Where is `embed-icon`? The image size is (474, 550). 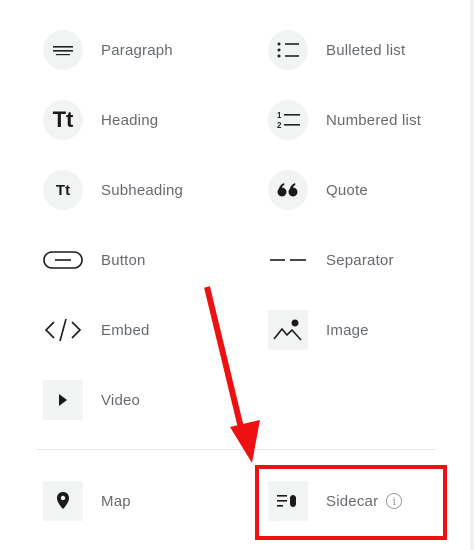
embed-icon is located at coordinates (63, 330).